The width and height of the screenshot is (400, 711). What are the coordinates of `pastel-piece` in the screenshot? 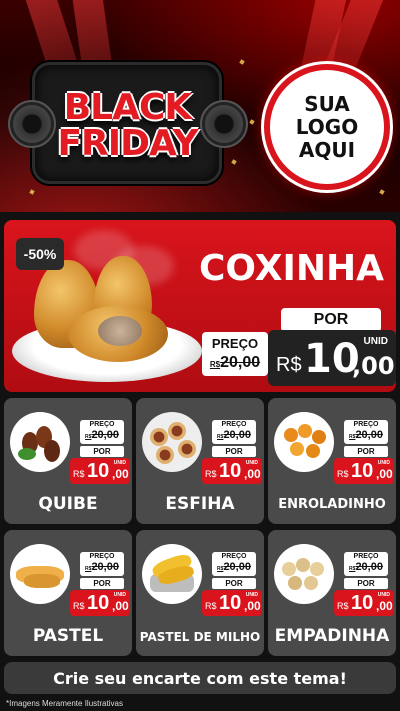 It's located at (42, 581).